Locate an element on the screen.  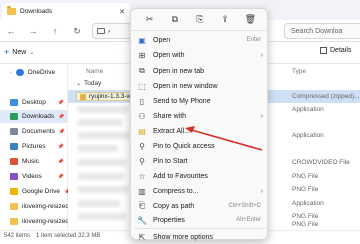
details-button: Details is located at coordinates (335, 50).